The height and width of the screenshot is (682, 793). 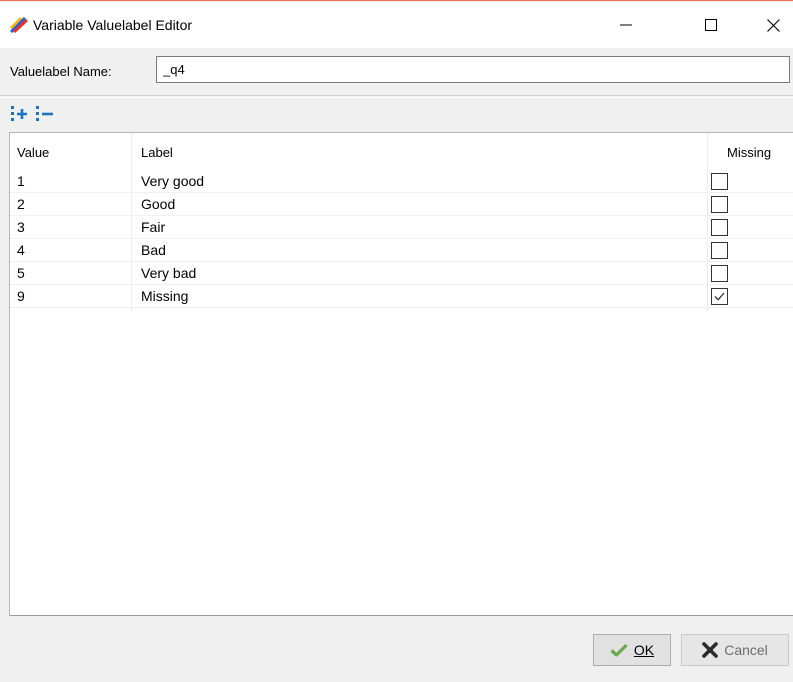 I want to click on header-missing: Missing, so click(x=749, y=152).